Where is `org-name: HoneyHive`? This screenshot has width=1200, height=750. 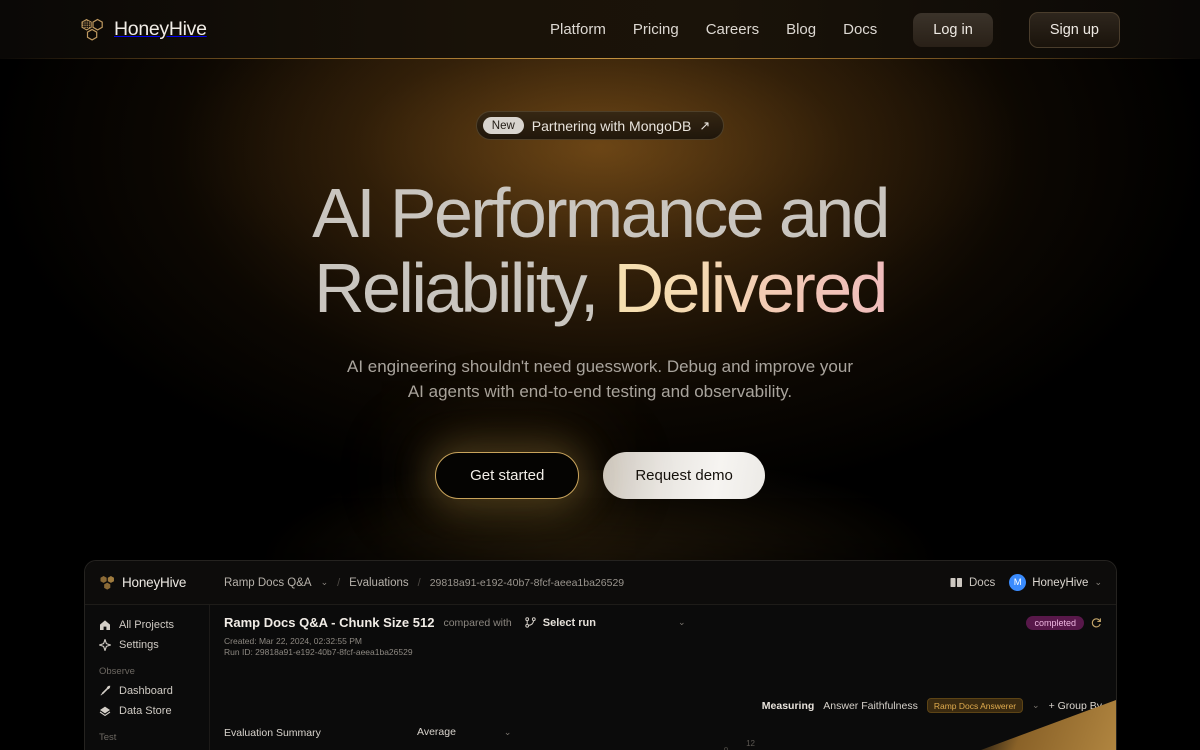 org-name: HoneyHive is located at coordinates (1060, 582).